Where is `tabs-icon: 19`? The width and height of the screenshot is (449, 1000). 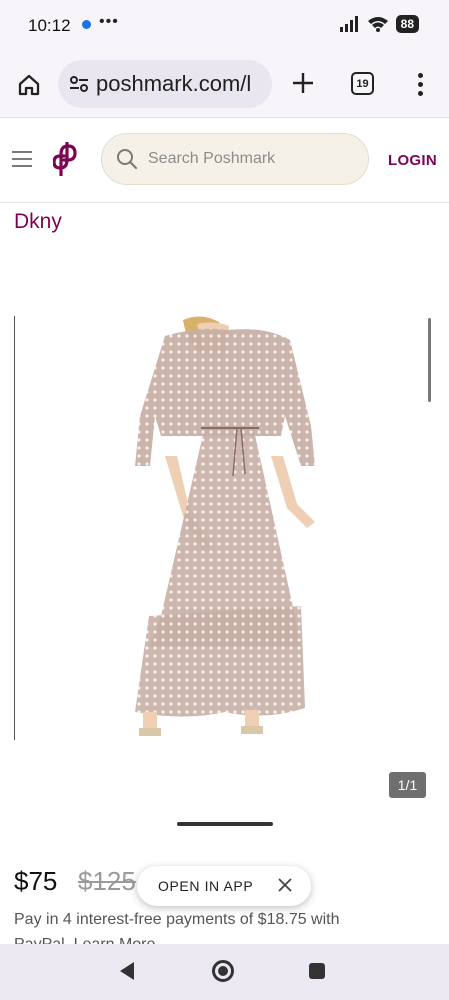 tabs-icon: 19 is located at coordinates (362, 83).